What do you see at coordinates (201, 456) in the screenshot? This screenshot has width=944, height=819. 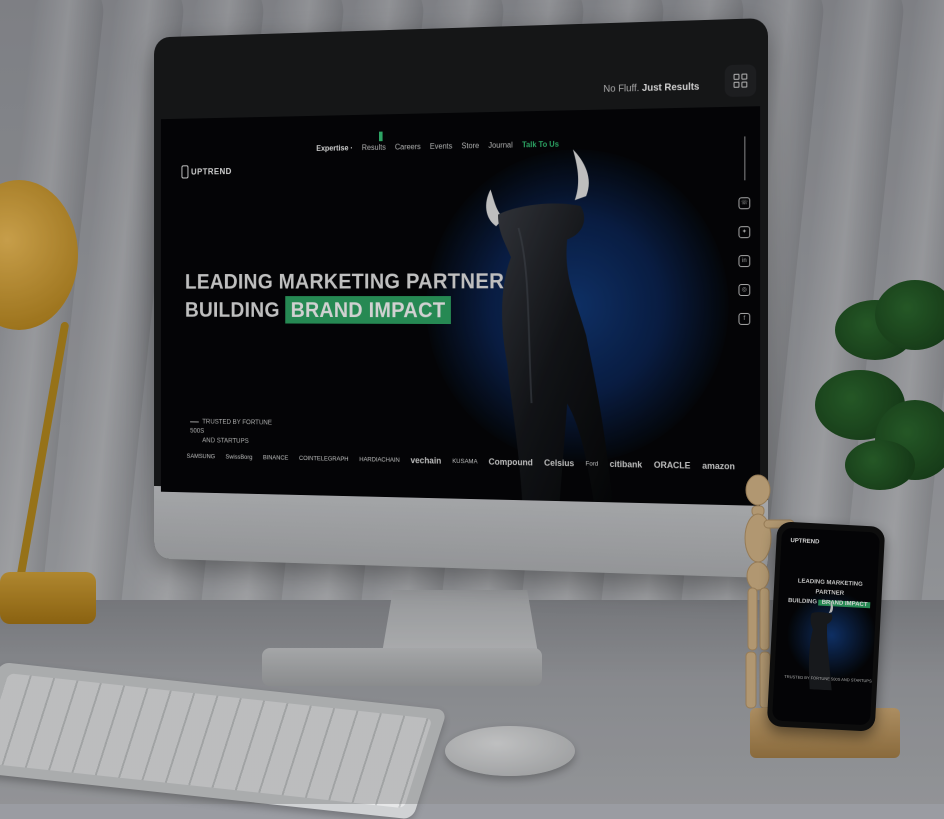 I see `brand-samsung: SAMSUNG` at bounding box center [201, 456].